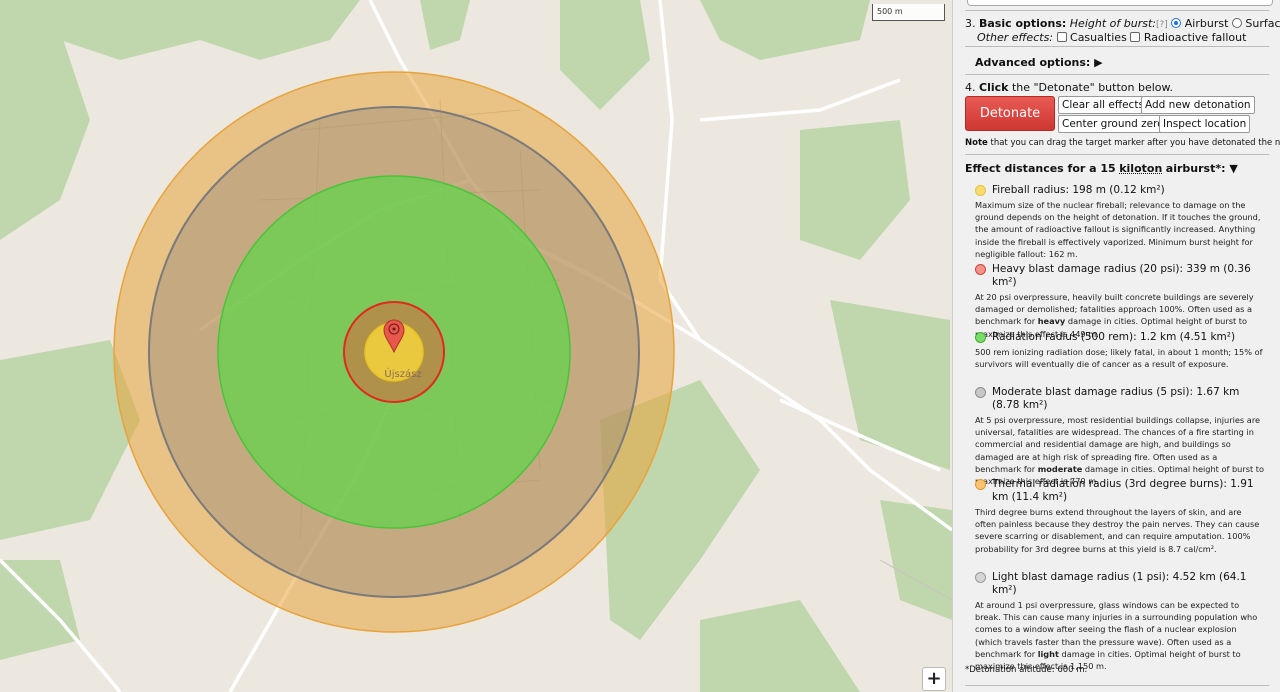 This screenshot has width=1280, height=692. What do you see at coordinates (1023, 23) in the screenshot?
I see `basic-options-title: Basic options:` at bounding box center [1023, 23].